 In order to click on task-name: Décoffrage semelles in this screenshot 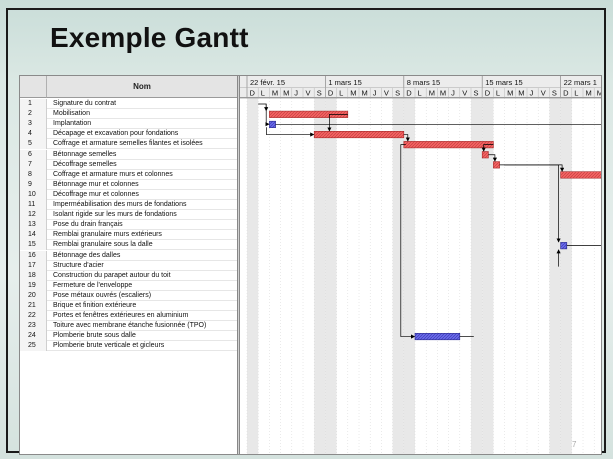, I will do `click(85, 164)`.